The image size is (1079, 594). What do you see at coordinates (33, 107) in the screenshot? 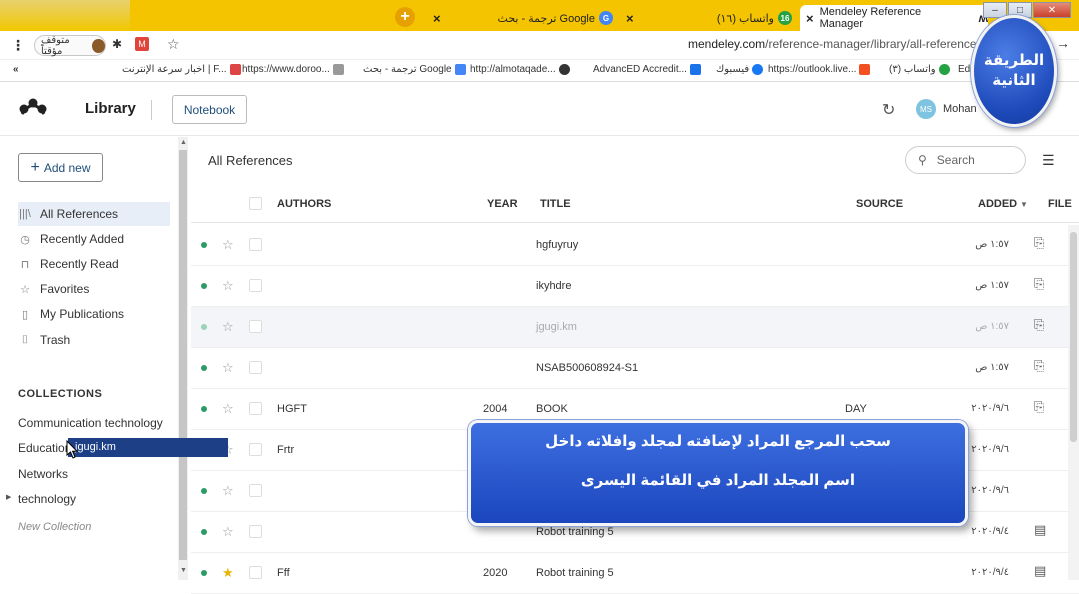
I see `mendeley-logo-icon` at bounding box center [33, 107].